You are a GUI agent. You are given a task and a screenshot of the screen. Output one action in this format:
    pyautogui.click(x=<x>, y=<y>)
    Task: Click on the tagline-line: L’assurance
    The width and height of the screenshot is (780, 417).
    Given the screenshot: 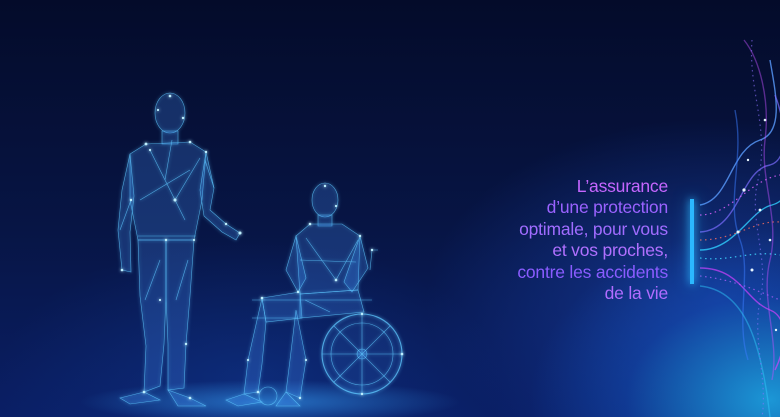 What is the action you would take?
    pyautogui.click(x=622, y=186)
    